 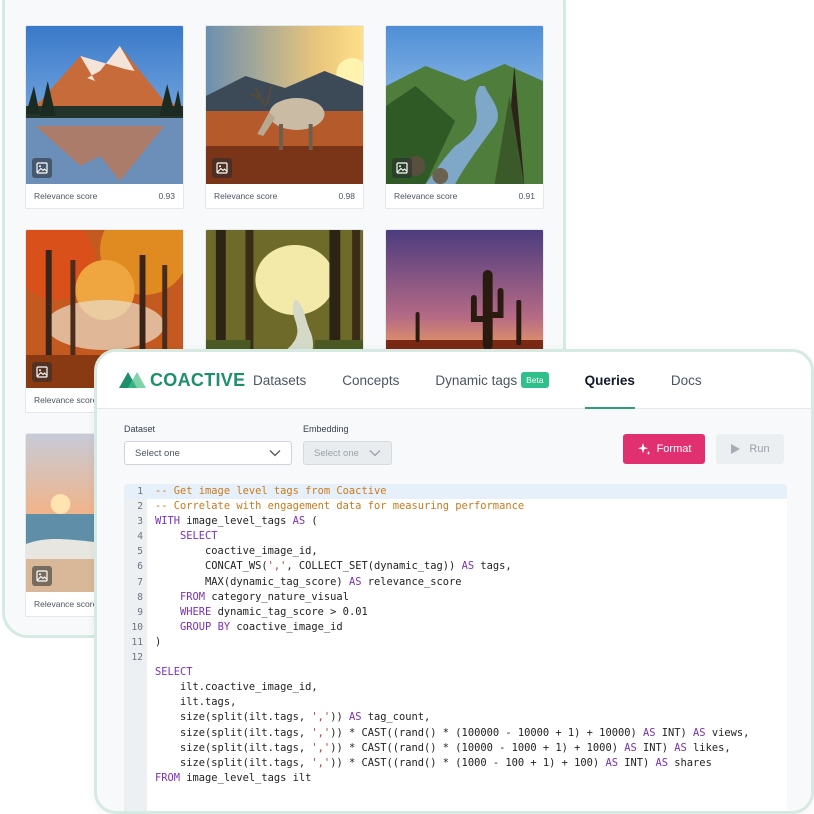 I want to click on line-number: 4, so click(x=140, y=537).